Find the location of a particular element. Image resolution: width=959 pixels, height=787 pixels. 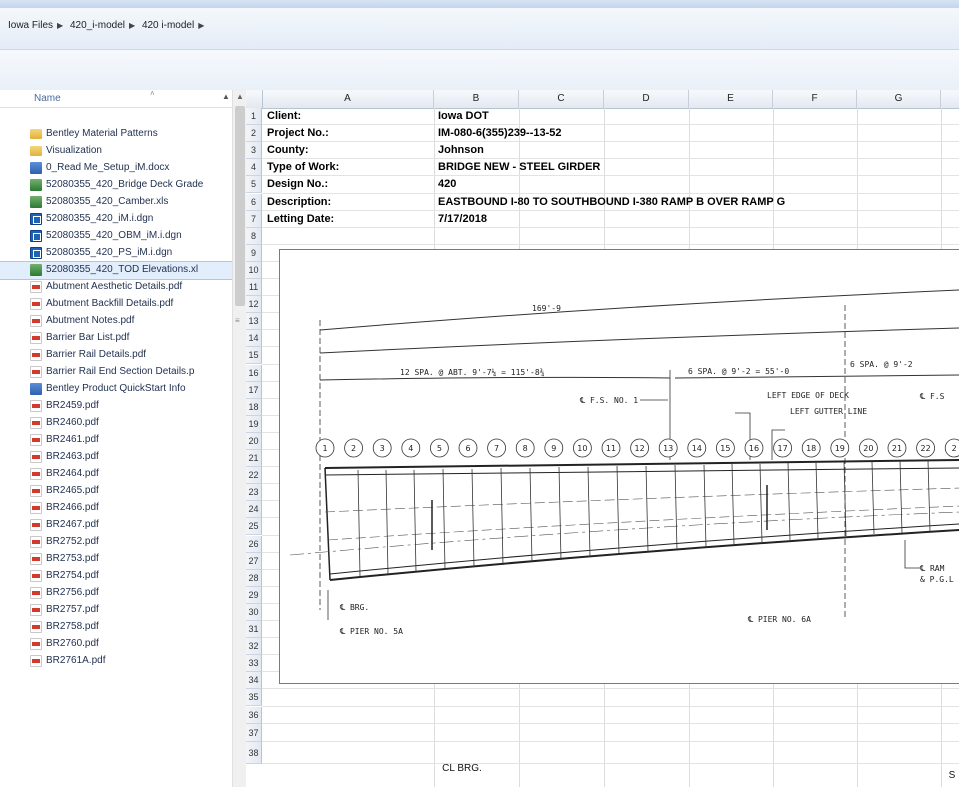

file-list-item: BR2754.pdf is located at coordinates (116, 576).